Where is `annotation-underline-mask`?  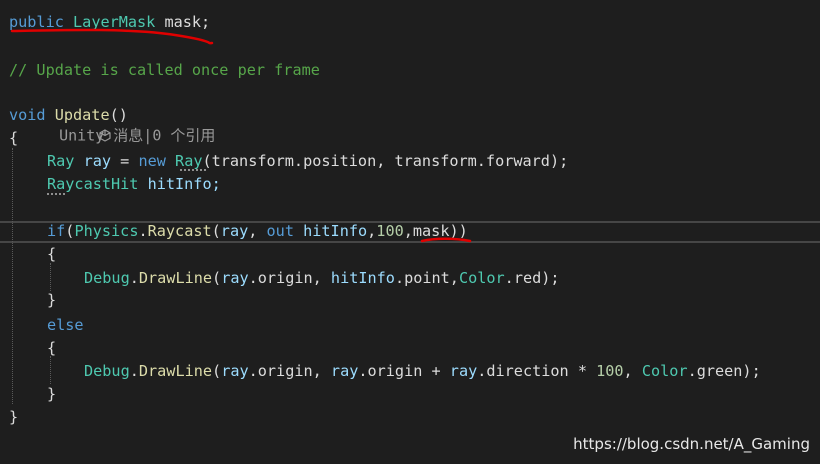 annotation-underline-mask is located at coordinates (446, 240).